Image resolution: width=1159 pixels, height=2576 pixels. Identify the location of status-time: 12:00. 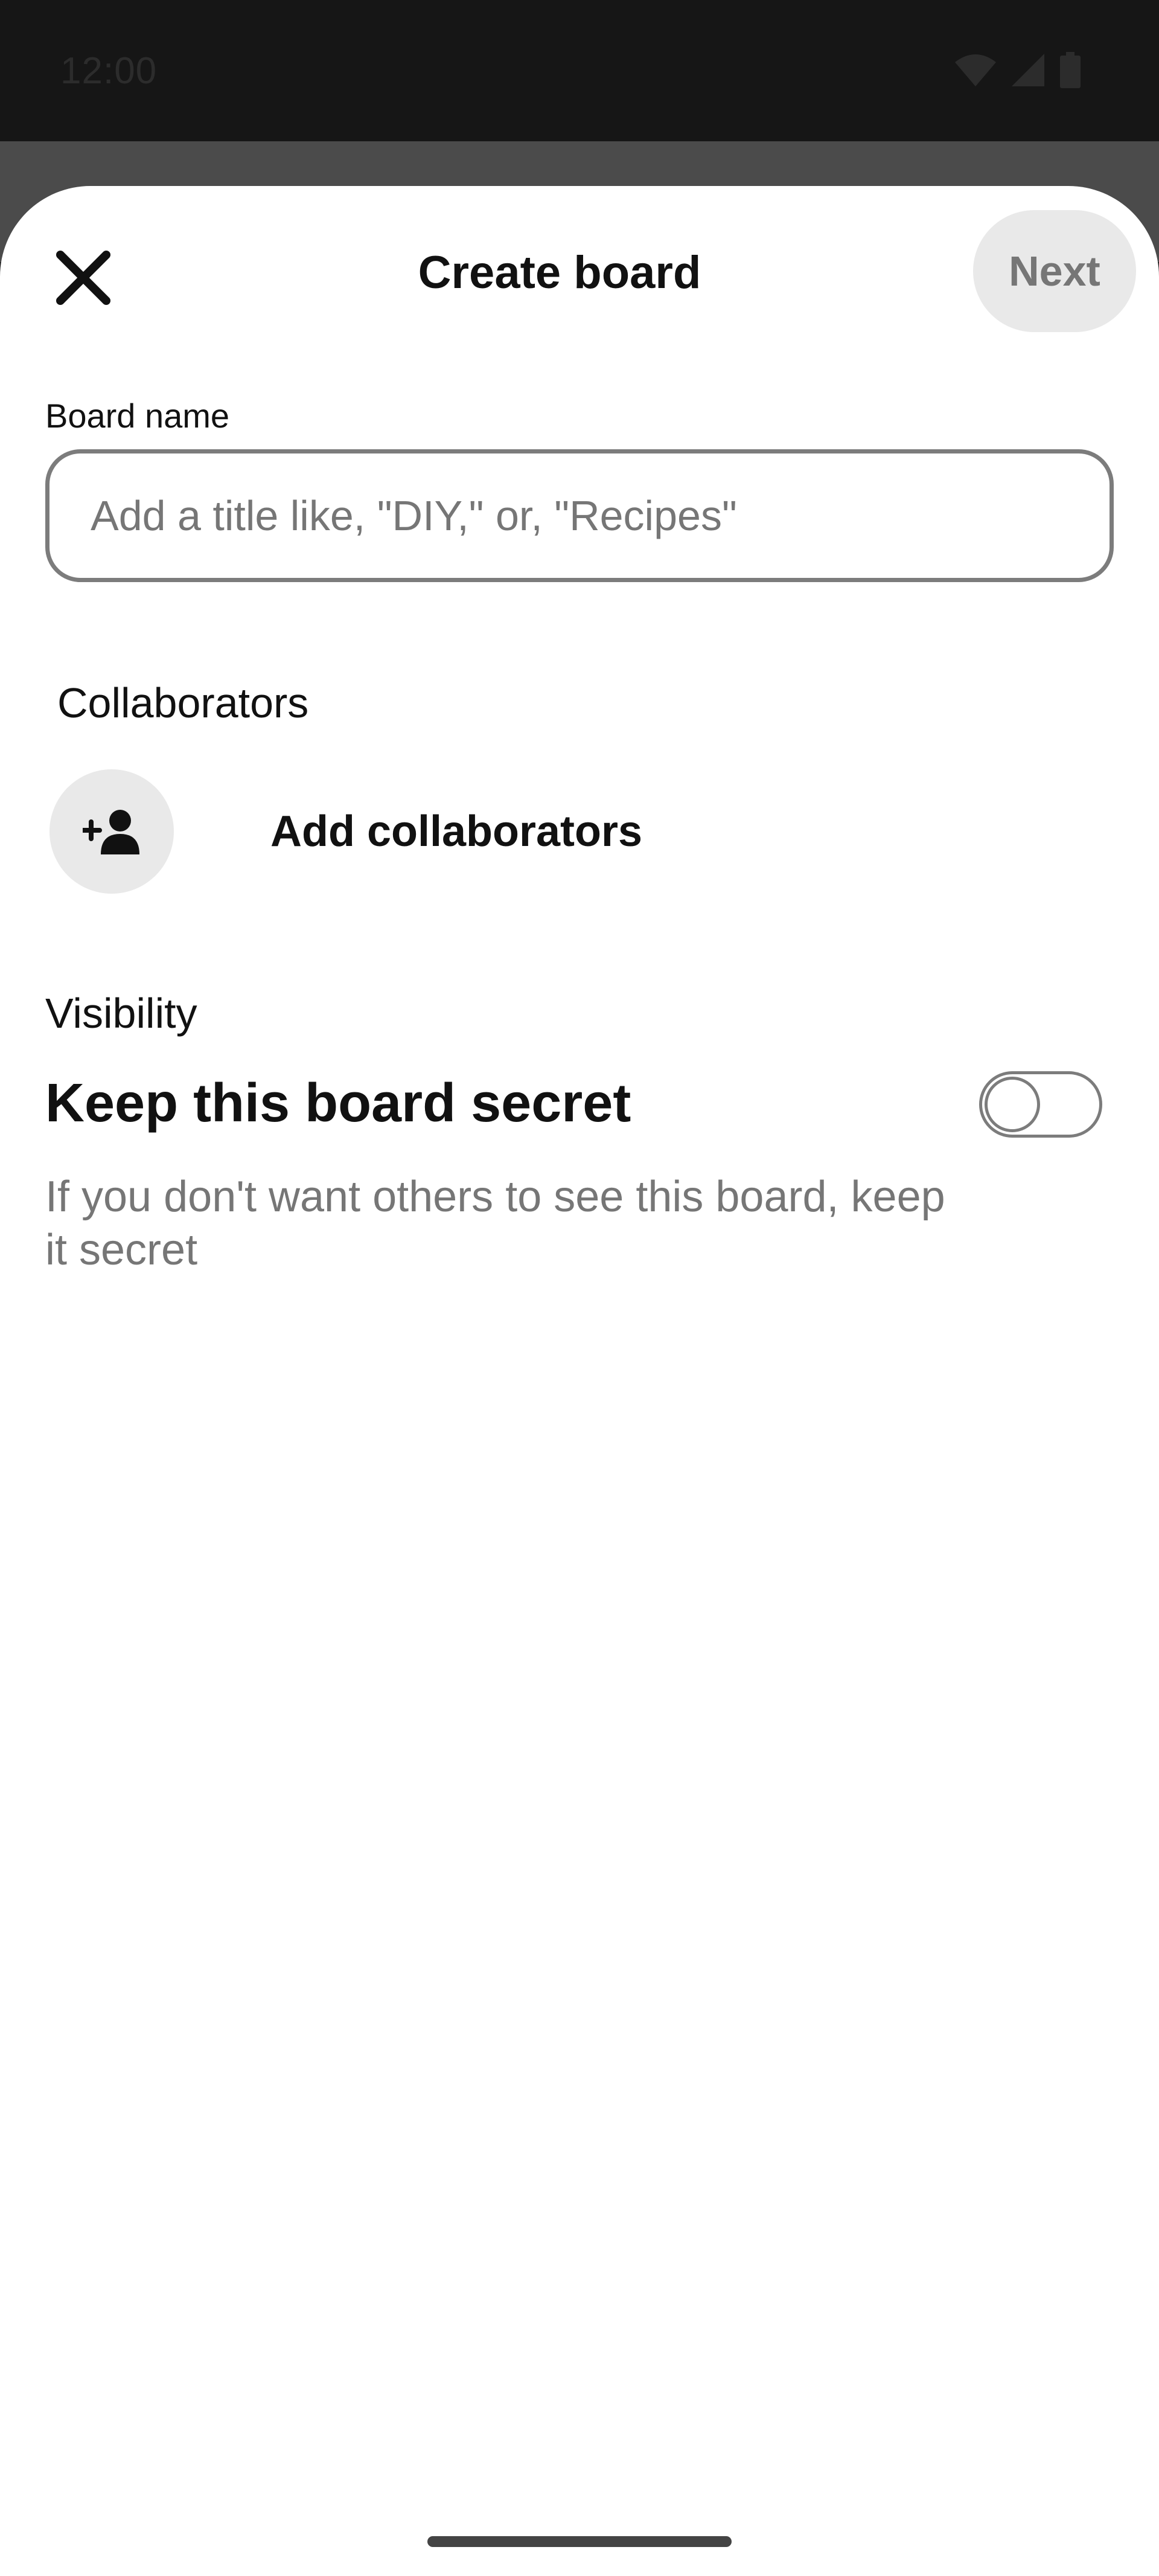
(109, 71).